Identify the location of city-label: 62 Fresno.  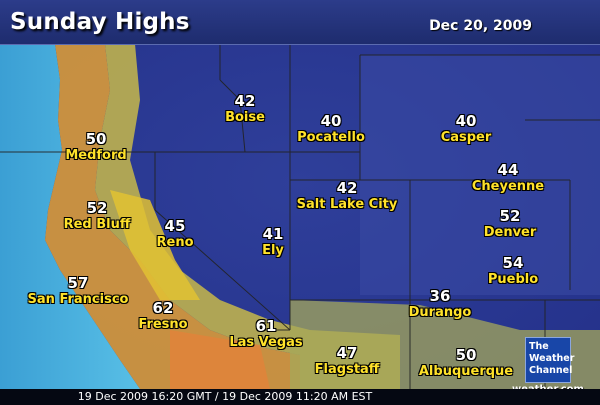
(163, 316).